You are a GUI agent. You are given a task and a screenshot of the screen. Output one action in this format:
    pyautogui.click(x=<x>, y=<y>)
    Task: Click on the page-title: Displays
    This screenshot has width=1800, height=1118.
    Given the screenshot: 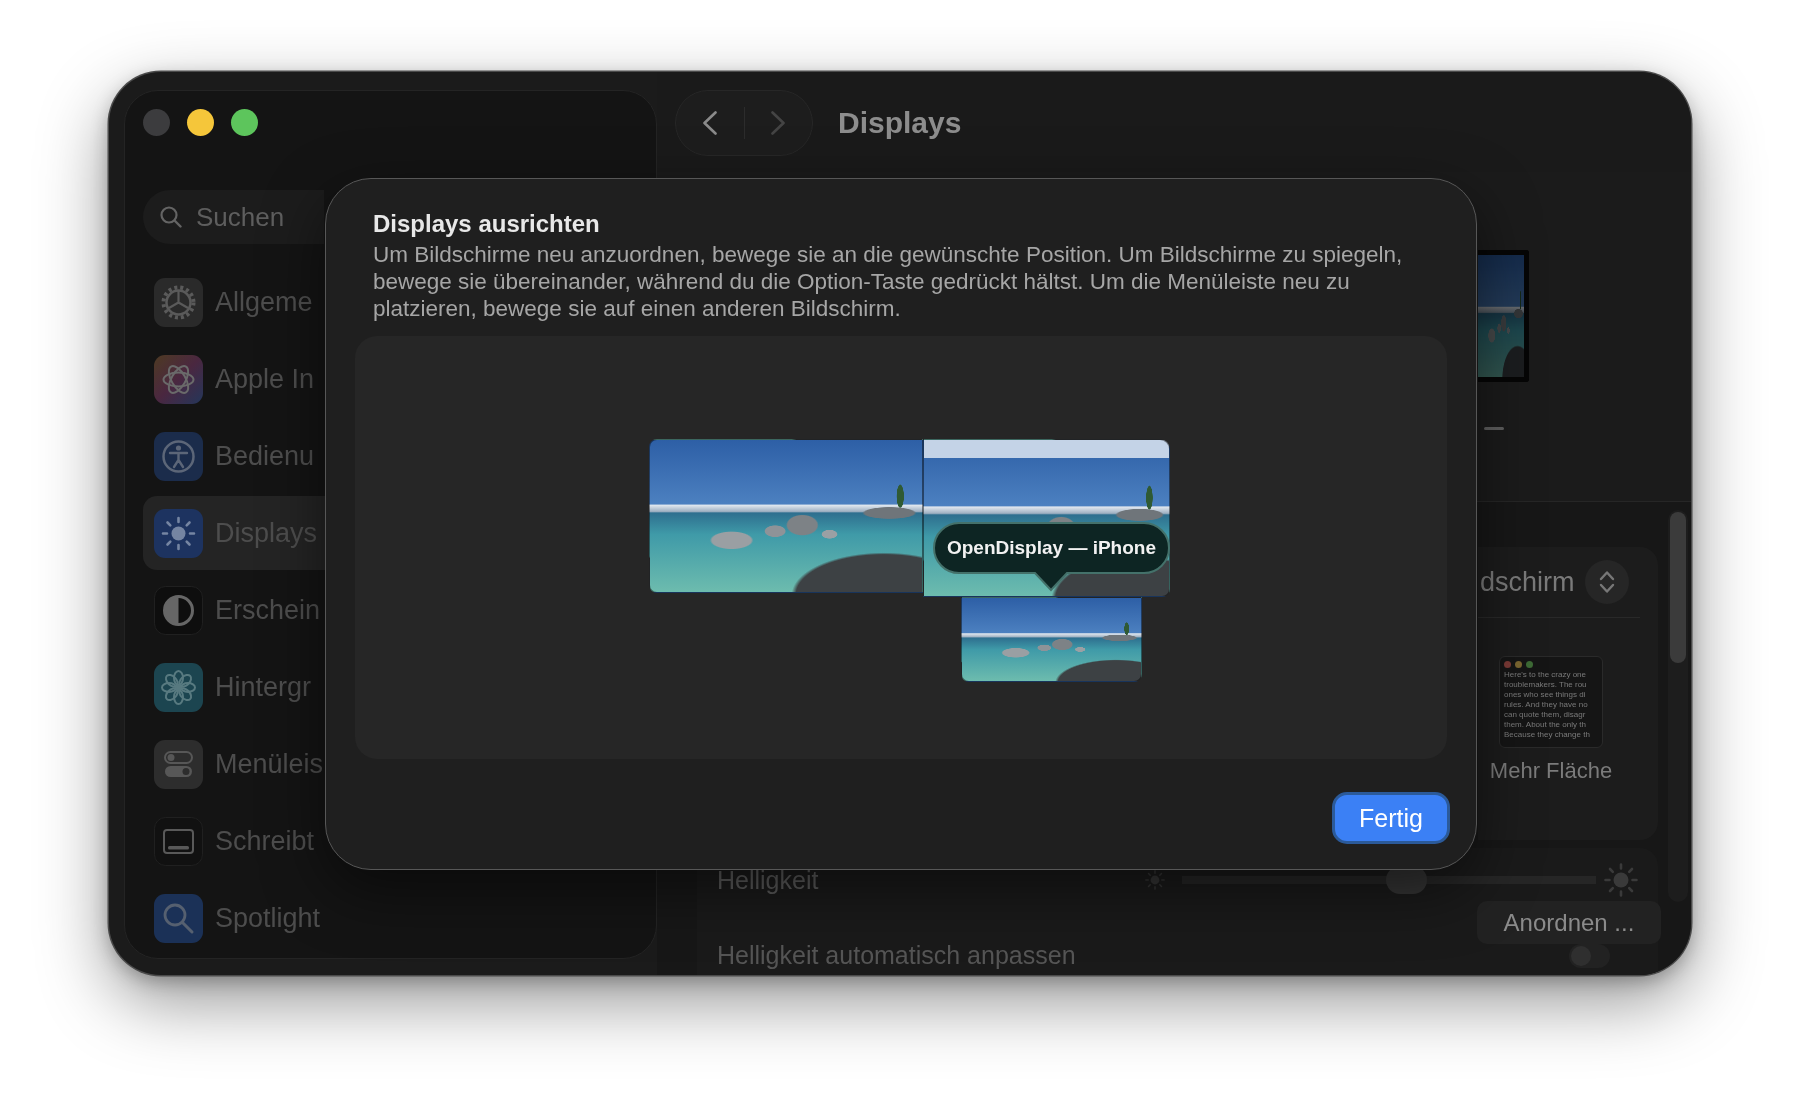 What is the action you would take?
    pyautogui.click(x=900, y=123)
    